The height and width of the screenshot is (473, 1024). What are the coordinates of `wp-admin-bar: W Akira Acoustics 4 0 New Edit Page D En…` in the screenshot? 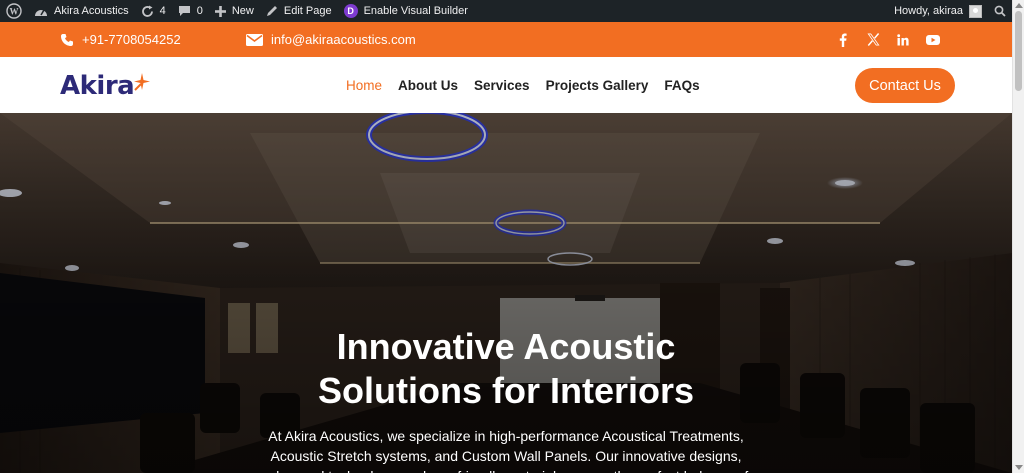 It's located at (506, 11).